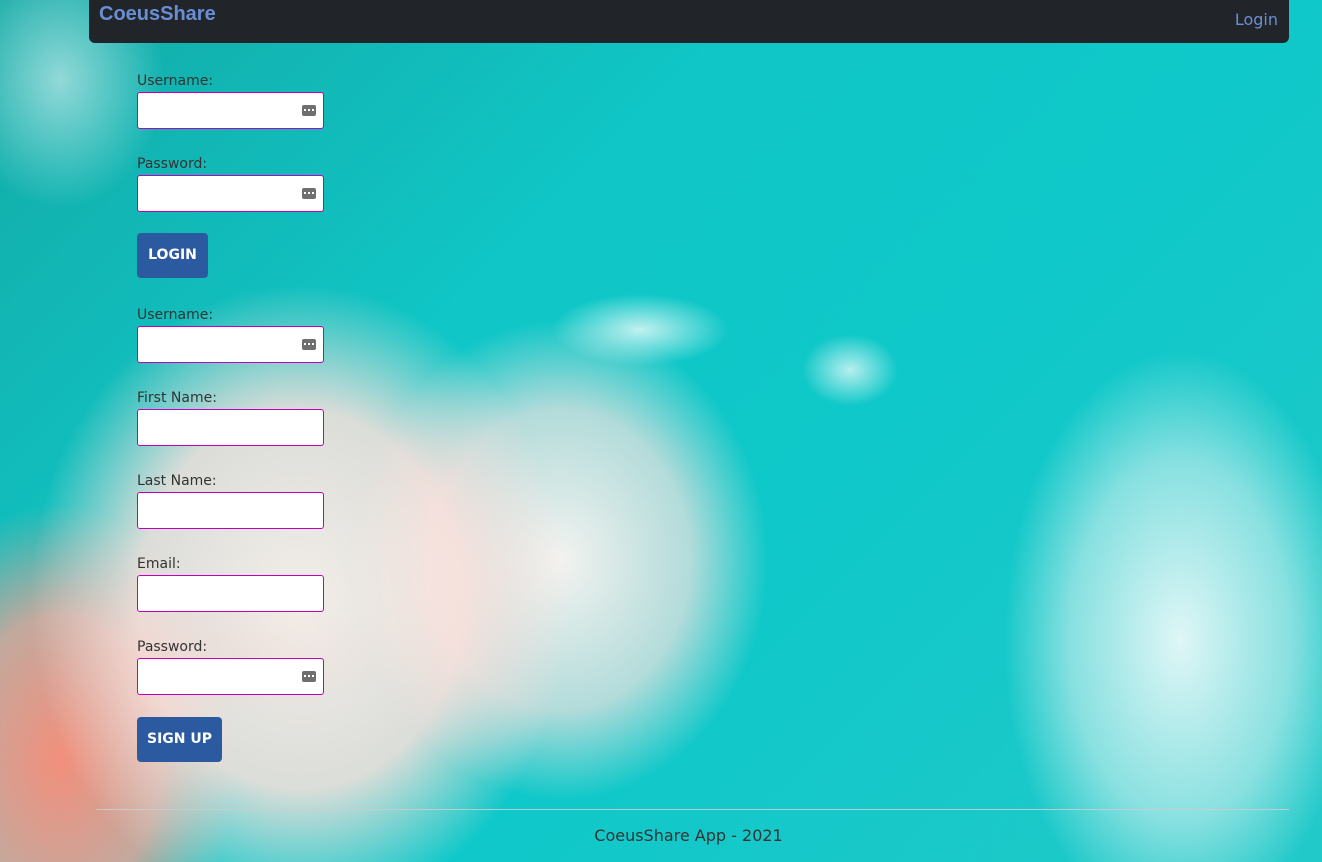 The height and width of the screenshot is (862, 1322). I want to click on signup-password-box, so click(230, 676).